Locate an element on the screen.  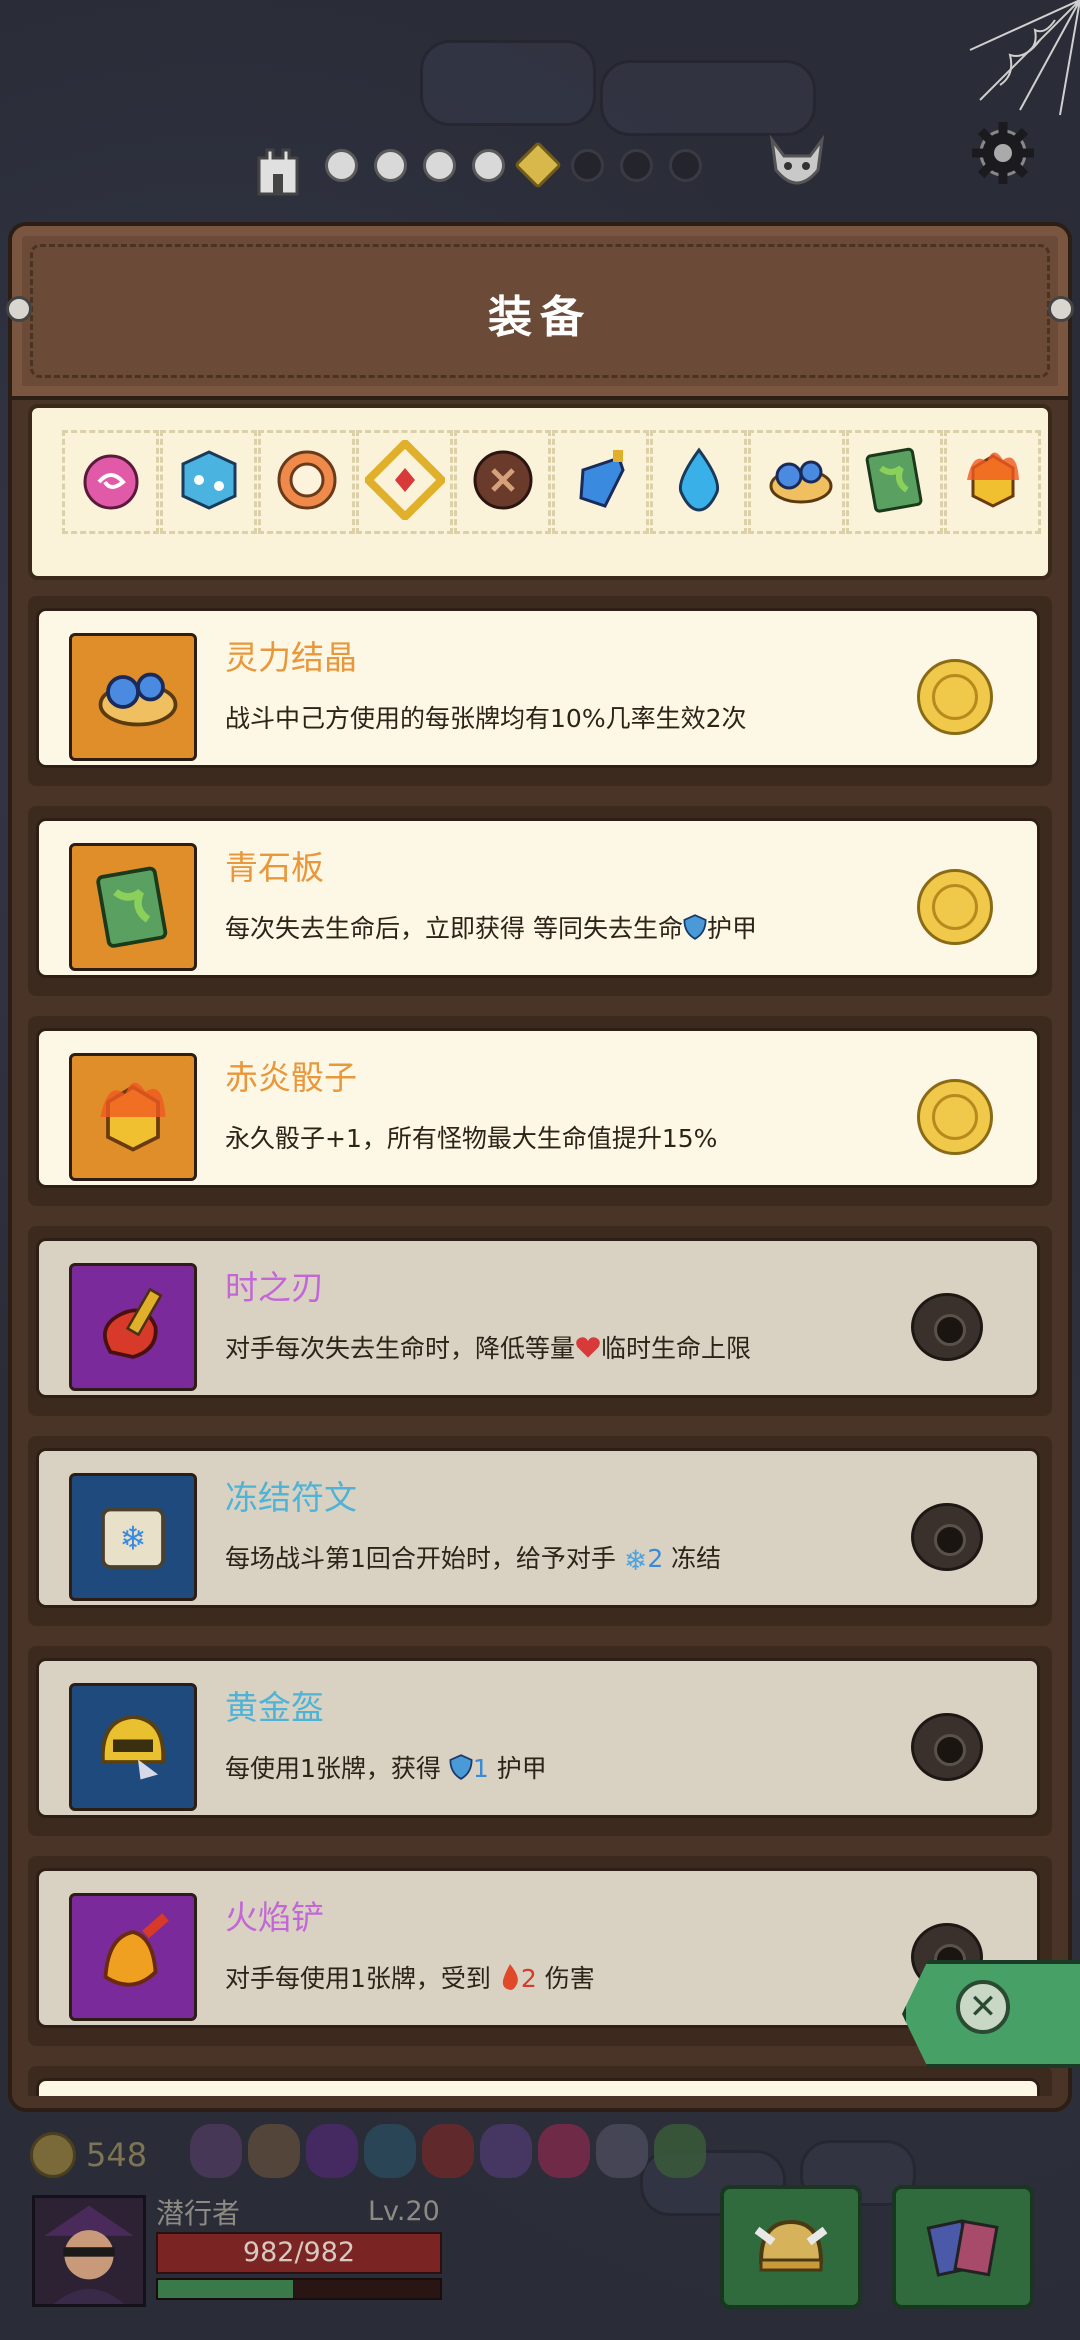
gold-chain-icon is located at coordinates (404, 480).